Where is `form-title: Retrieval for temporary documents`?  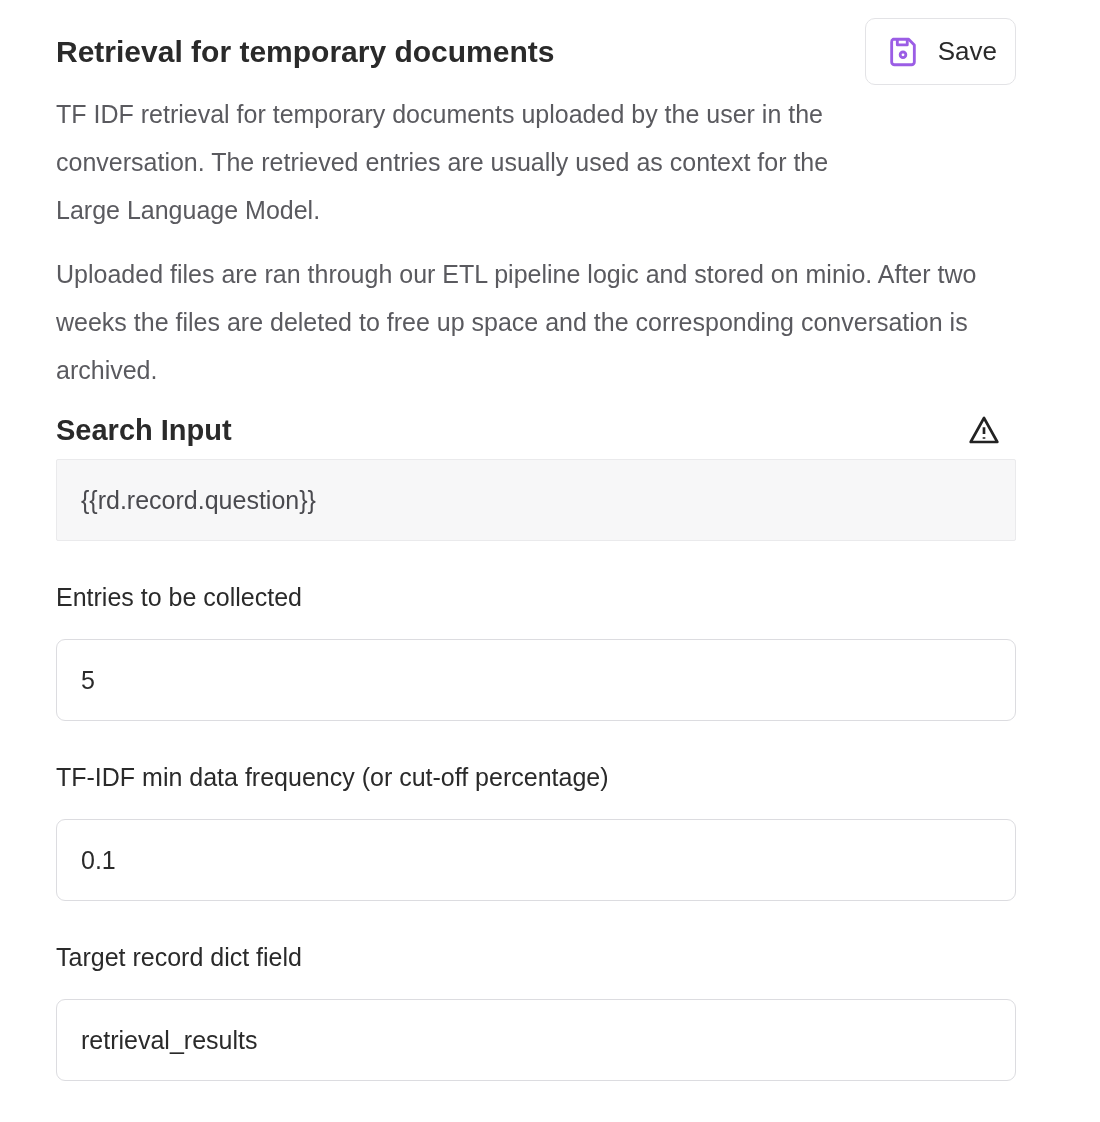
form-title: Retrieval for temporary documents is located at coordinates (305, 51).